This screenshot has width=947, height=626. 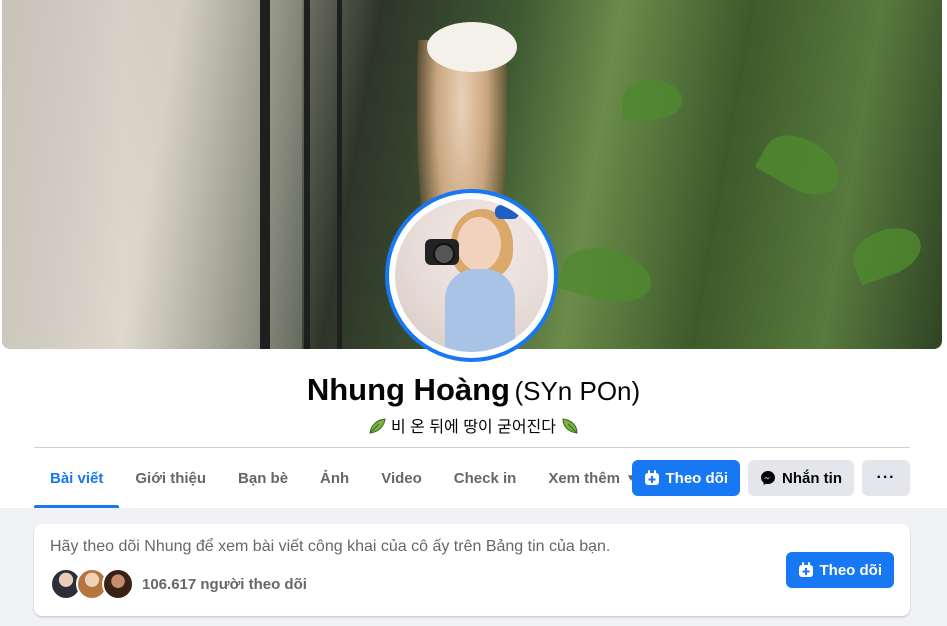 What do you see at coordinates (485, 478) in the screenshot?
I see `tab-checkins: Check in` at bounding box center [485, 478].